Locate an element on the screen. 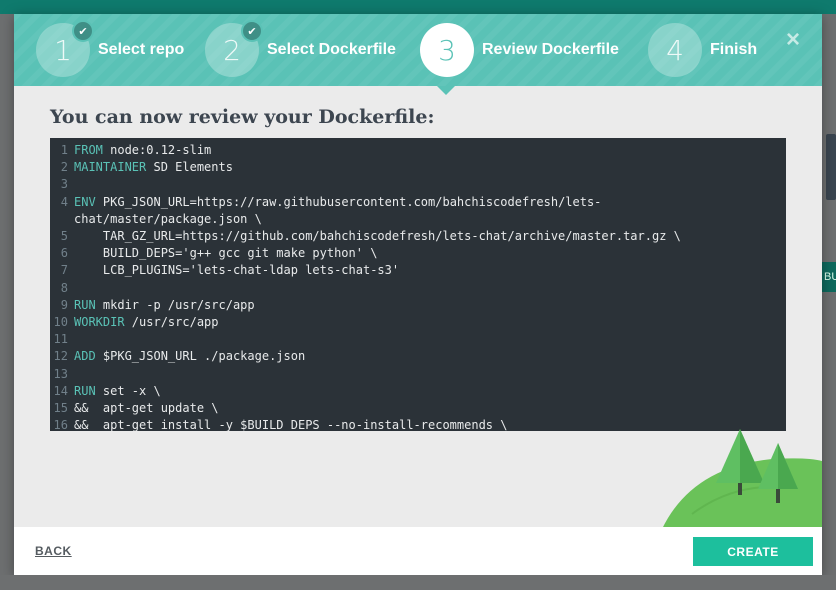 This screenshot has width=836, height=590. code-text: FROM node:0.12-slim is located at coordinates (142, 150).